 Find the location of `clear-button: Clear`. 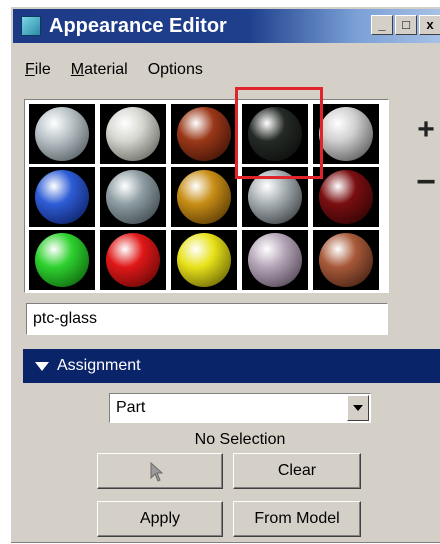

clear-button: Clear is located at coordinates (297, 471).